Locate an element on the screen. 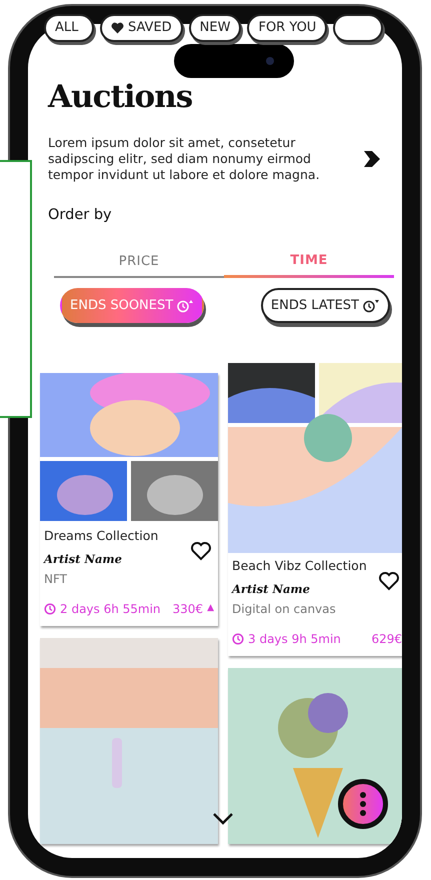 The height and width of the screenshot is (880, 431). artwork-title: Beach Vibz Collection is located at coordinates (300, 566).